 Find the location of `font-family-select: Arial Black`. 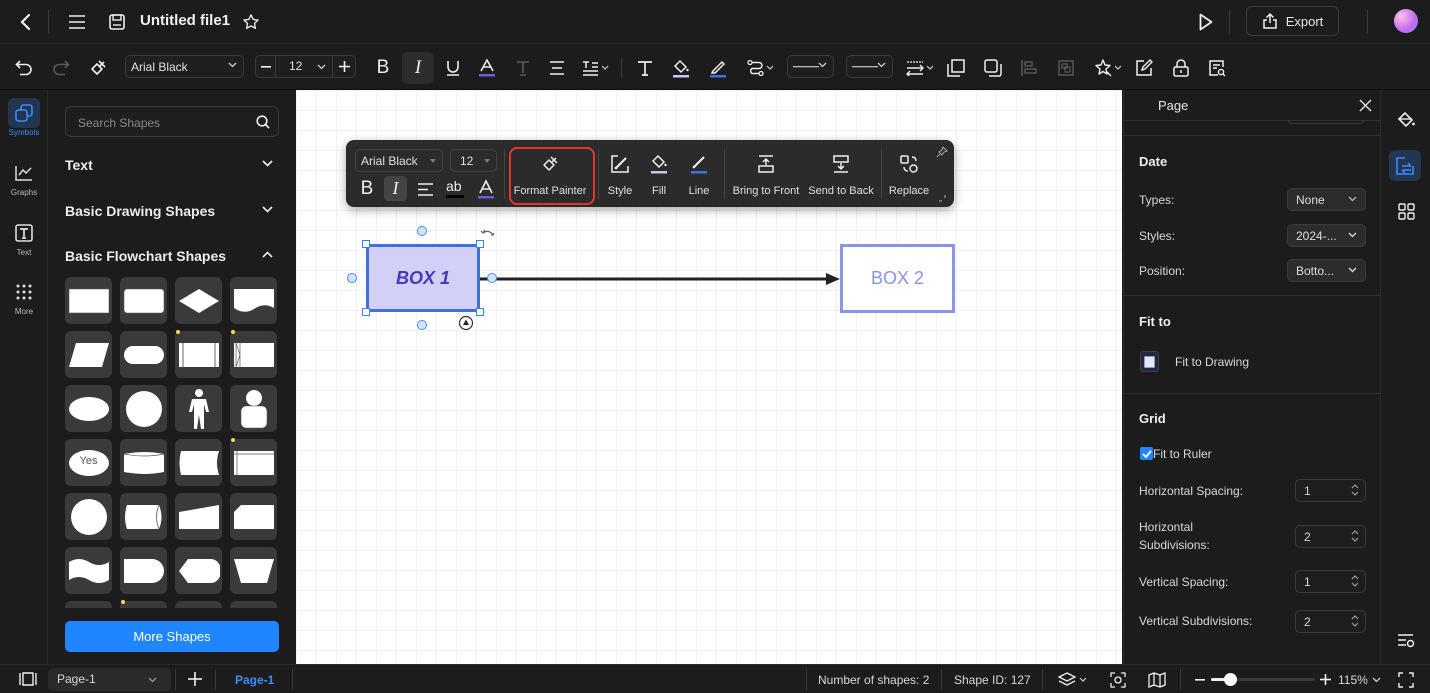

font-family-select: Arial Black is located at coordinates (184, 66).